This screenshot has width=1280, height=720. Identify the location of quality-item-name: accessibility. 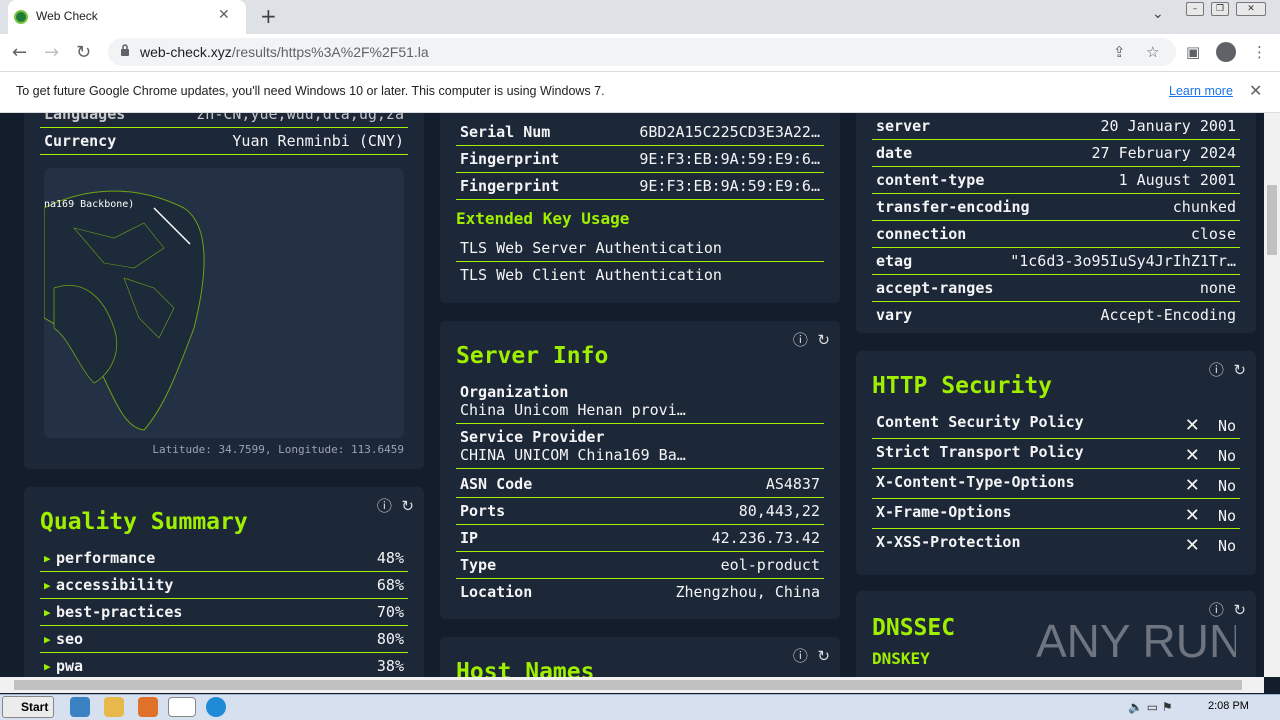
(115, 585).